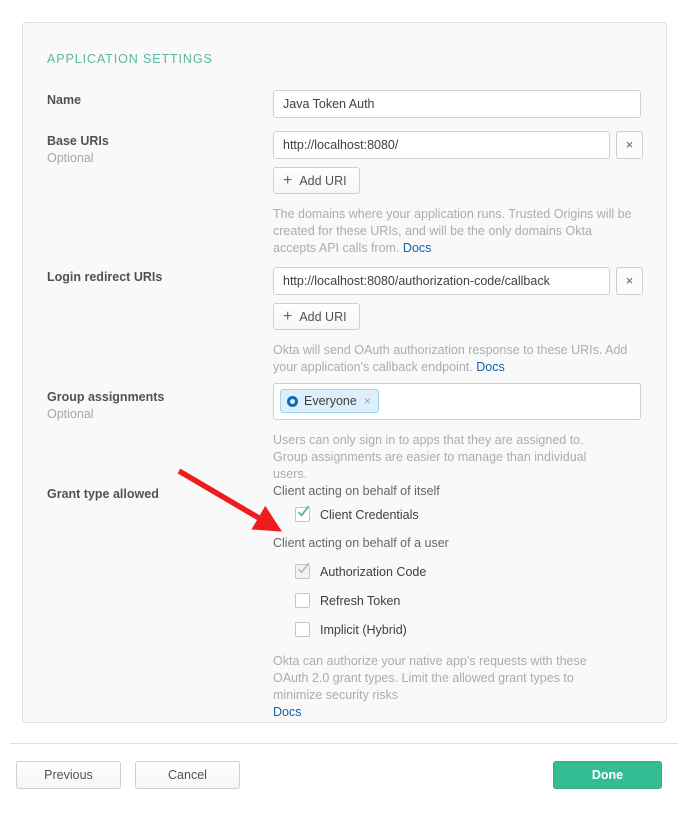 The height and width of the screenshot is (815, 688). I want to click on group-chip-everyone: Everyone ×, so click(329, 401).